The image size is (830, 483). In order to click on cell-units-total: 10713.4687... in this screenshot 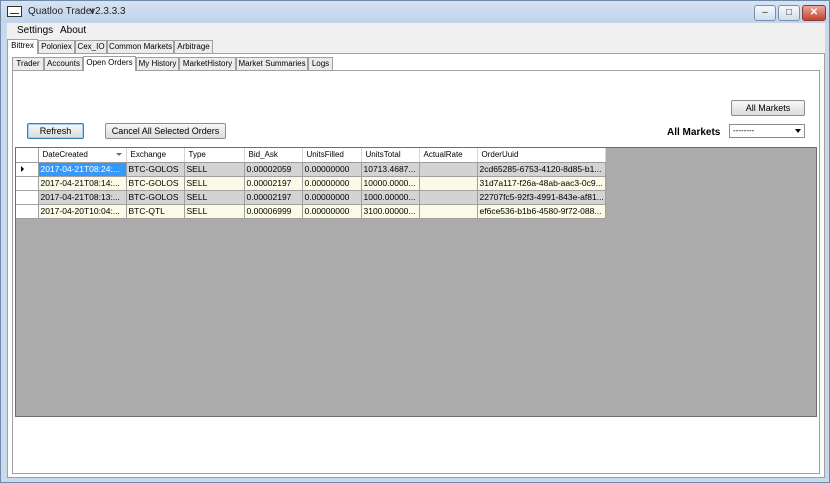, I will do `click(390, 169)`.